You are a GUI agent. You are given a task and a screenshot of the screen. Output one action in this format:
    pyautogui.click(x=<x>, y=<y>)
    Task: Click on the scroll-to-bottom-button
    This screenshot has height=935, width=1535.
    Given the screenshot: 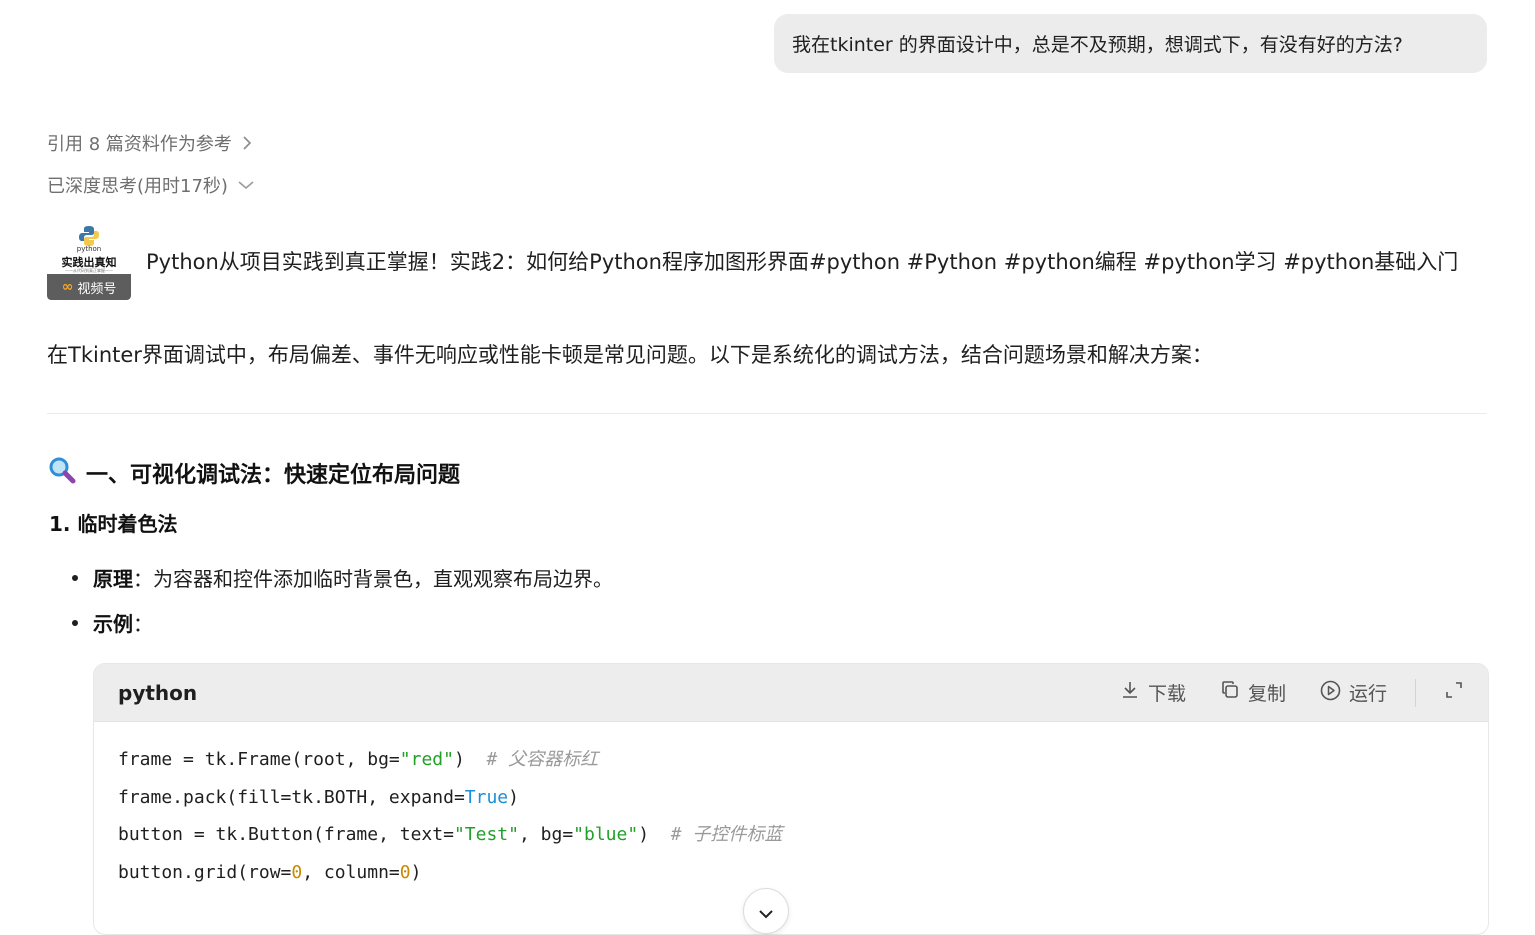 What is the action you would take?
    pyautogui.click(x=766, y=911)
    